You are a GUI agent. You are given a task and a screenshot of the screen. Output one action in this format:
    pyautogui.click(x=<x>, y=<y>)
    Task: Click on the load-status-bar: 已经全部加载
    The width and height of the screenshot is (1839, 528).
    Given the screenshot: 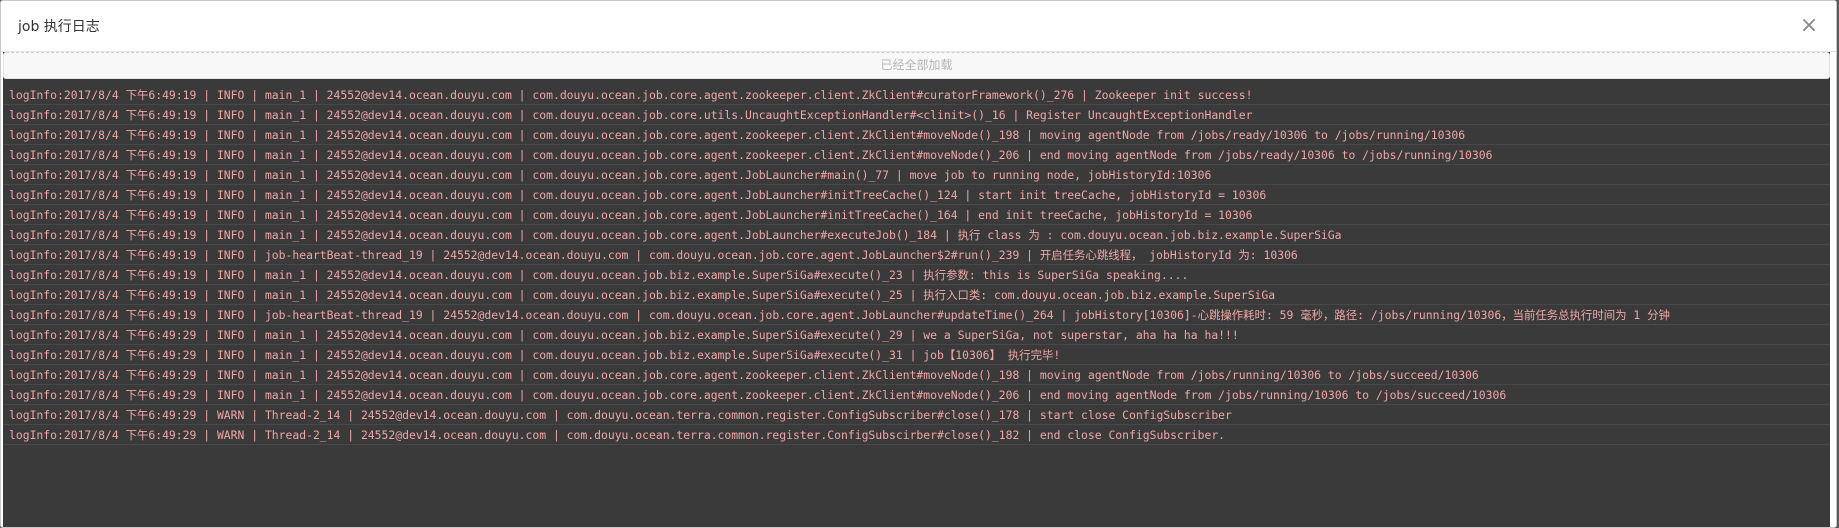 What is the action you would take?
    pyautogui.click(x=916, y=65)
    